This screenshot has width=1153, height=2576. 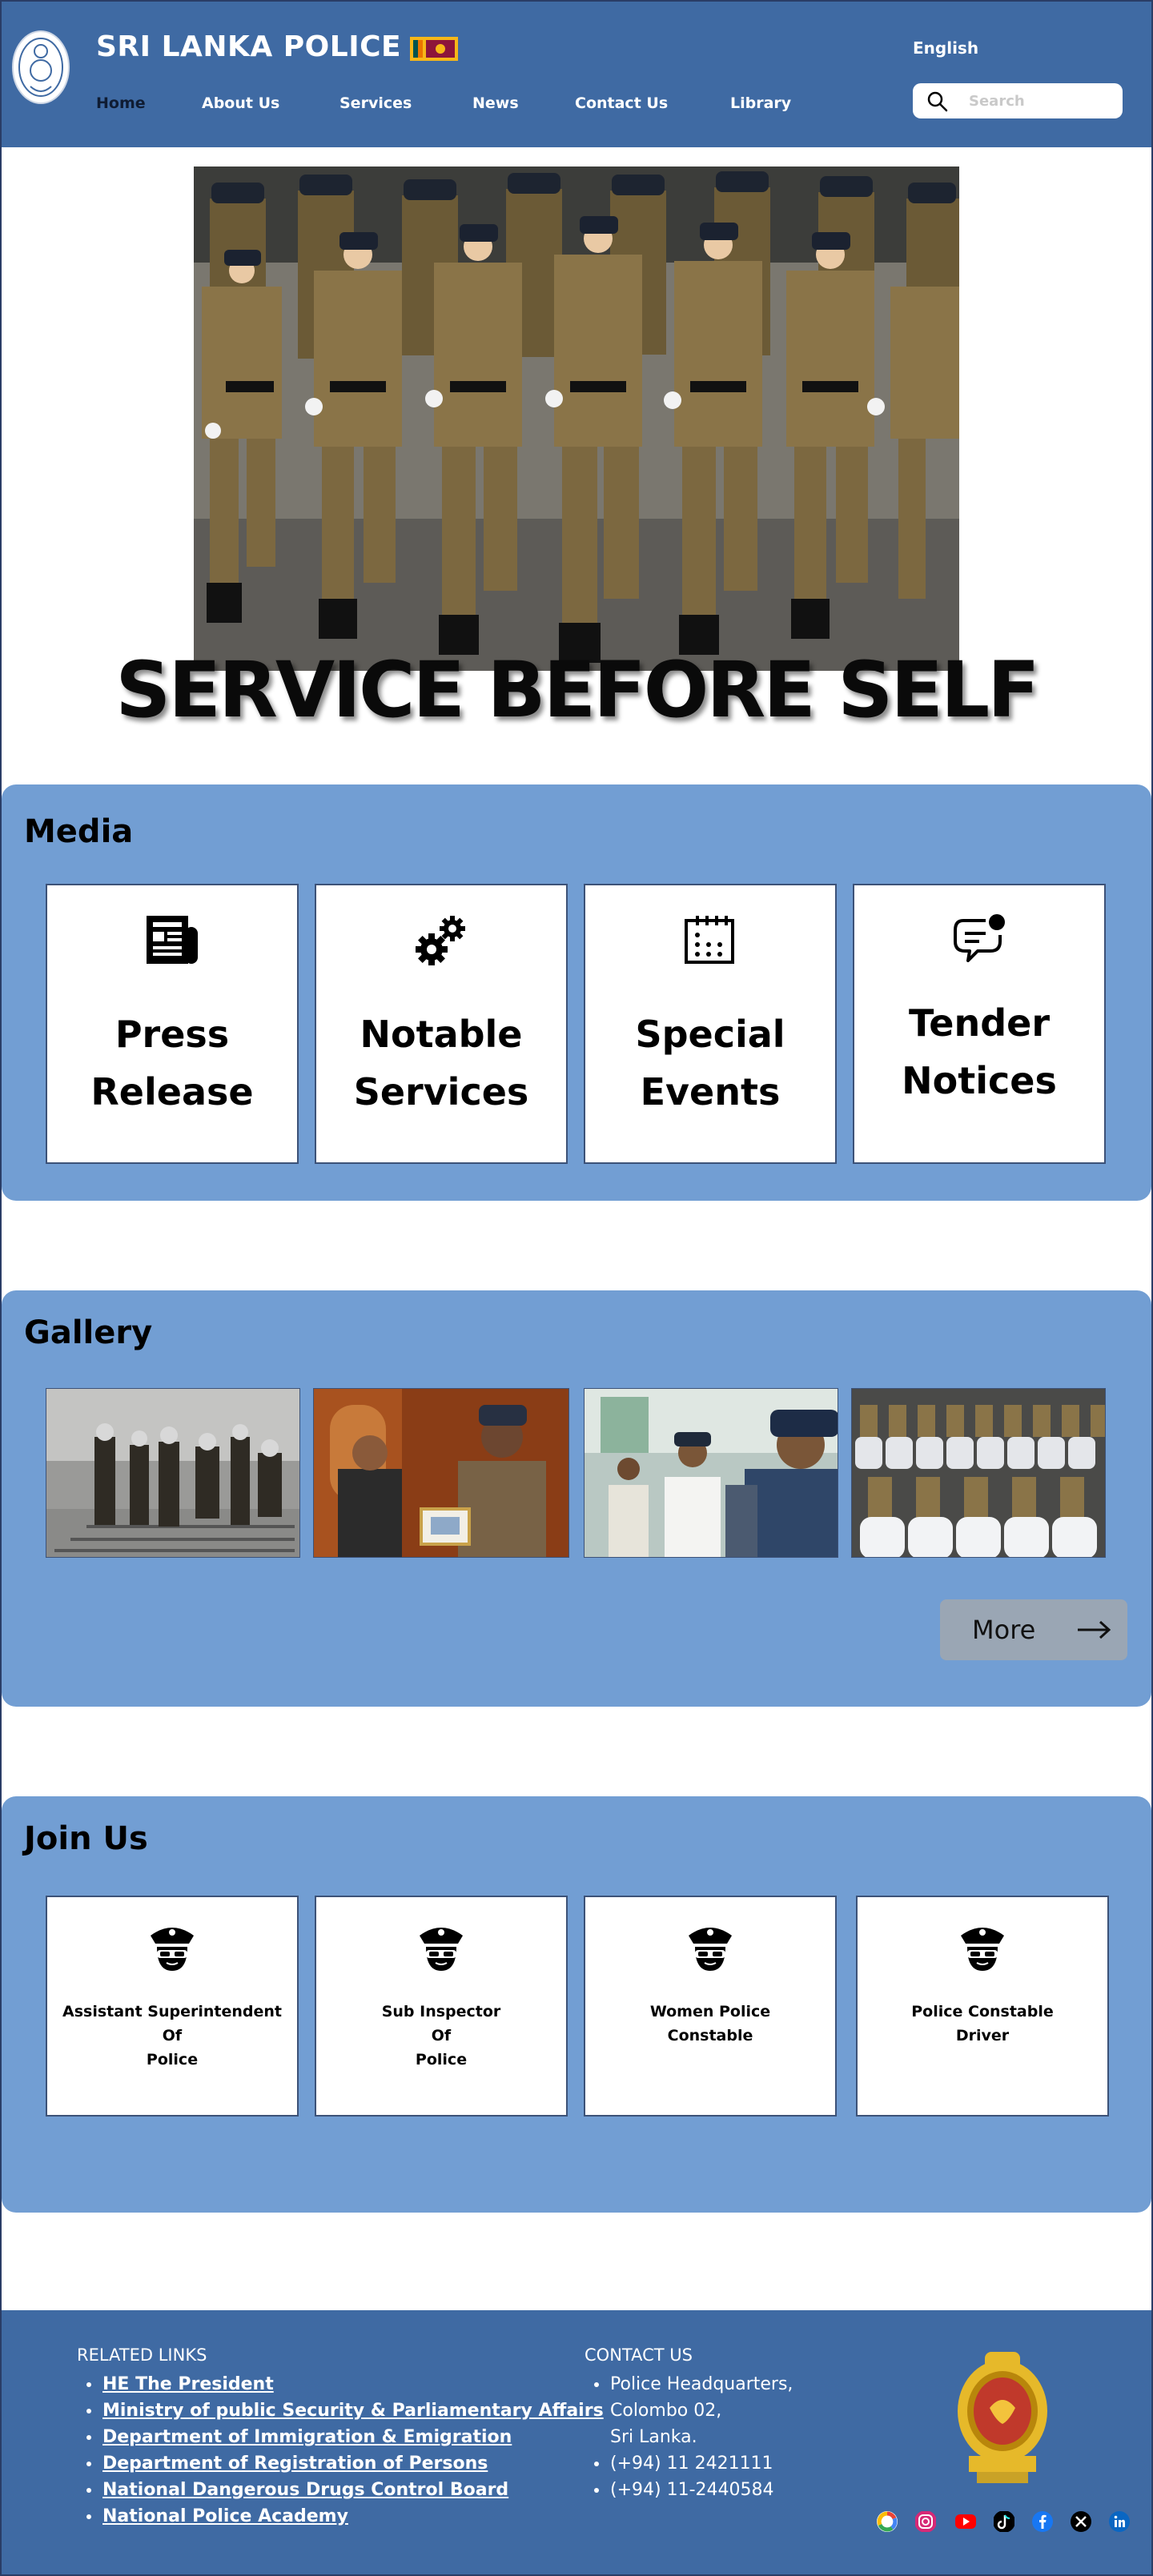 What do you see at coordinates (1004, 2521) in the screenshot?
I see `tiktok-icon` at bounding box center [1004, 2521].